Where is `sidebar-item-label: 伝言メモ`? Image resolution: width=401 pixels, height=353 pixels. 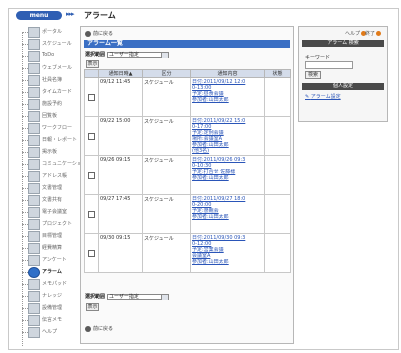 sidebar-item-label: 伝言メモ is located at coordinates (52, 320).